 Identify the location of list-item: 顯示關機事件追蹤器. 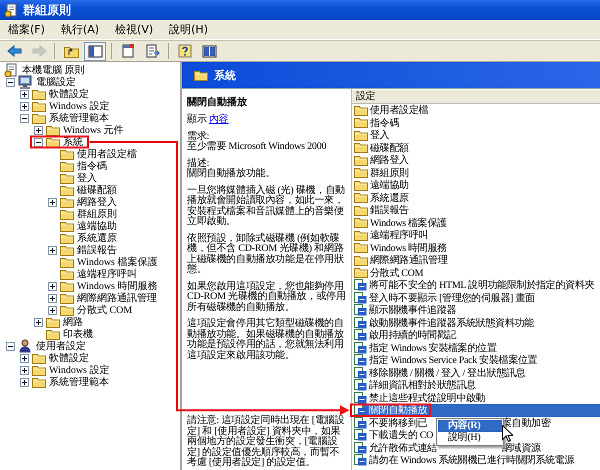
(405, 310).